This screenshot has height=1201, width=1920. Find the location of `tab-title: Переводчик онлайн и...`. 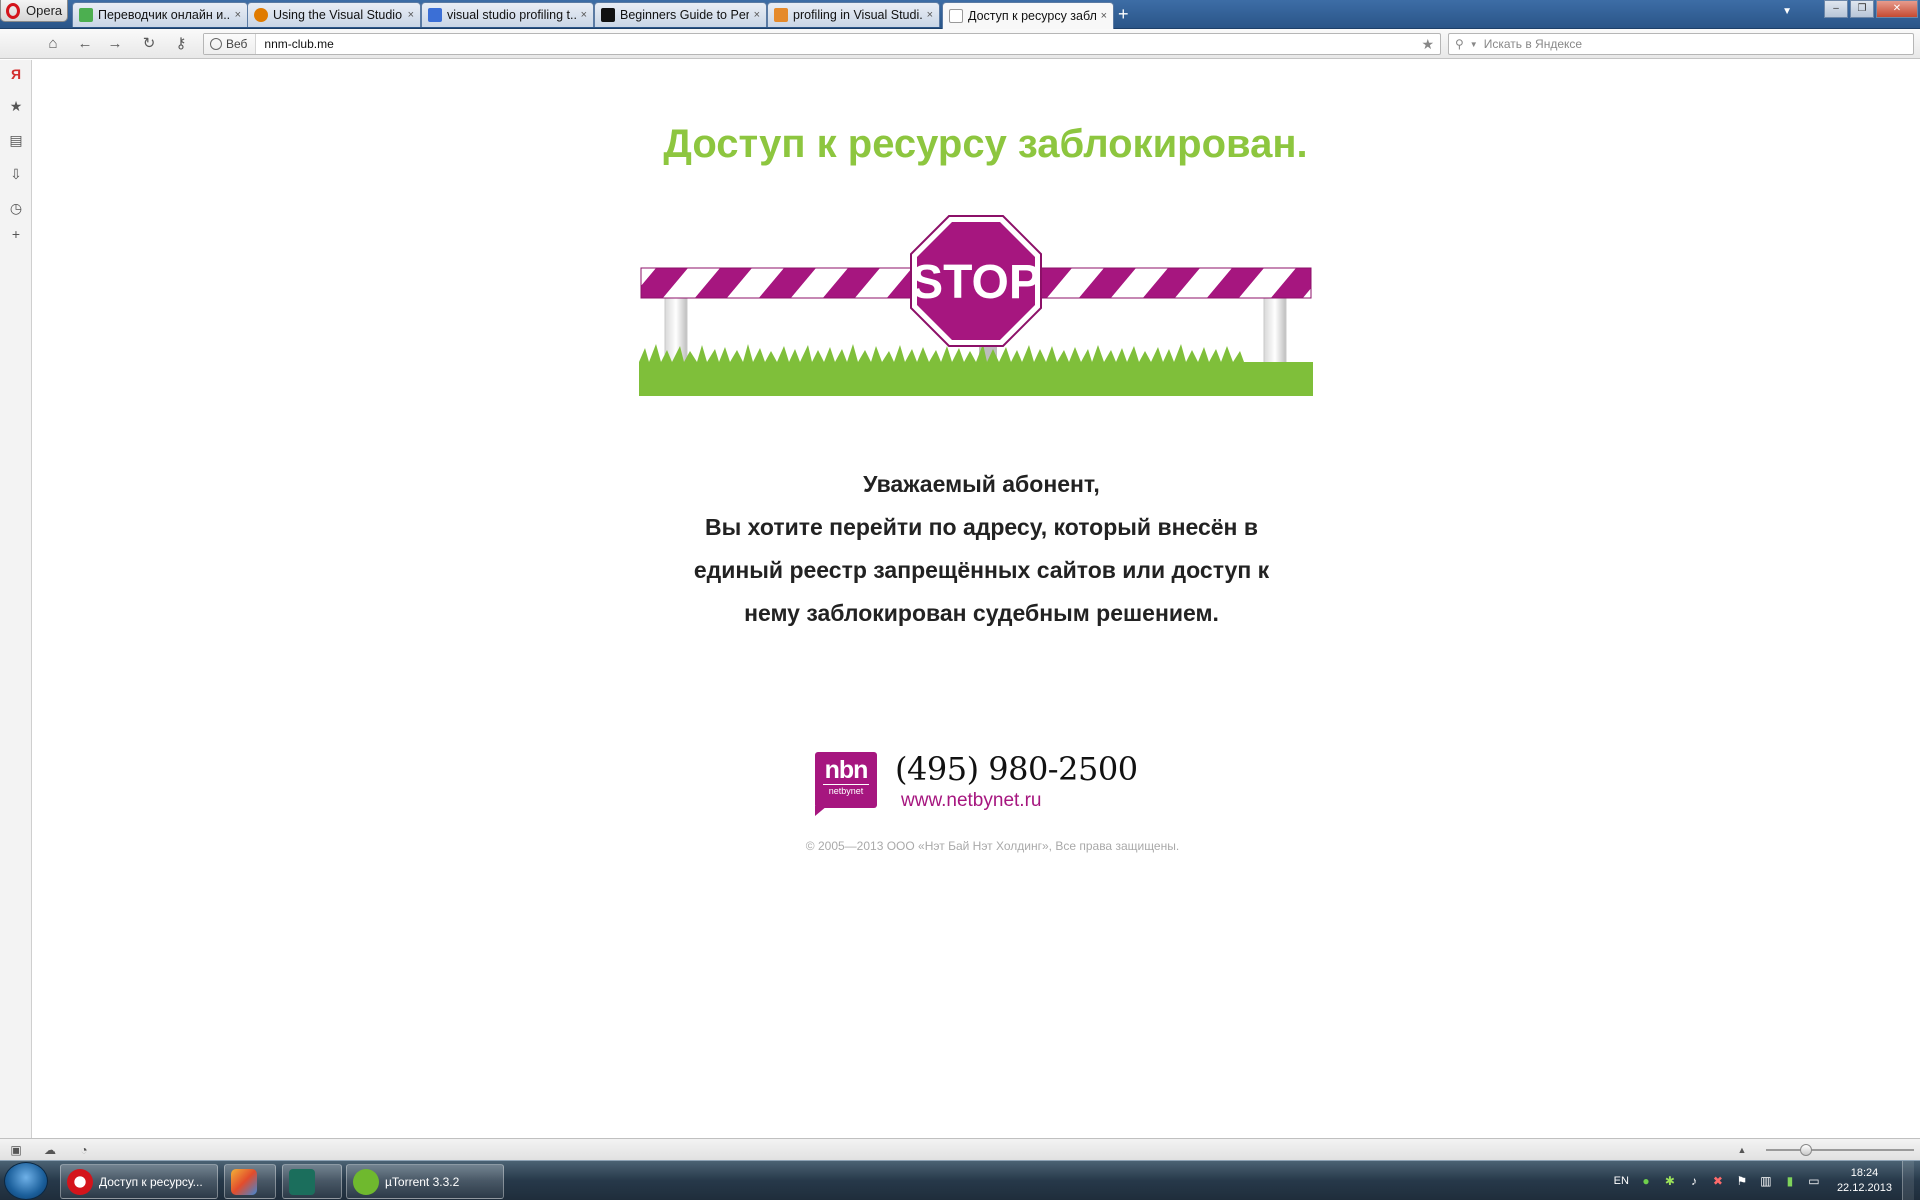

tab-title: Переводчик онлайн и... is located at coordinates (164, 15).